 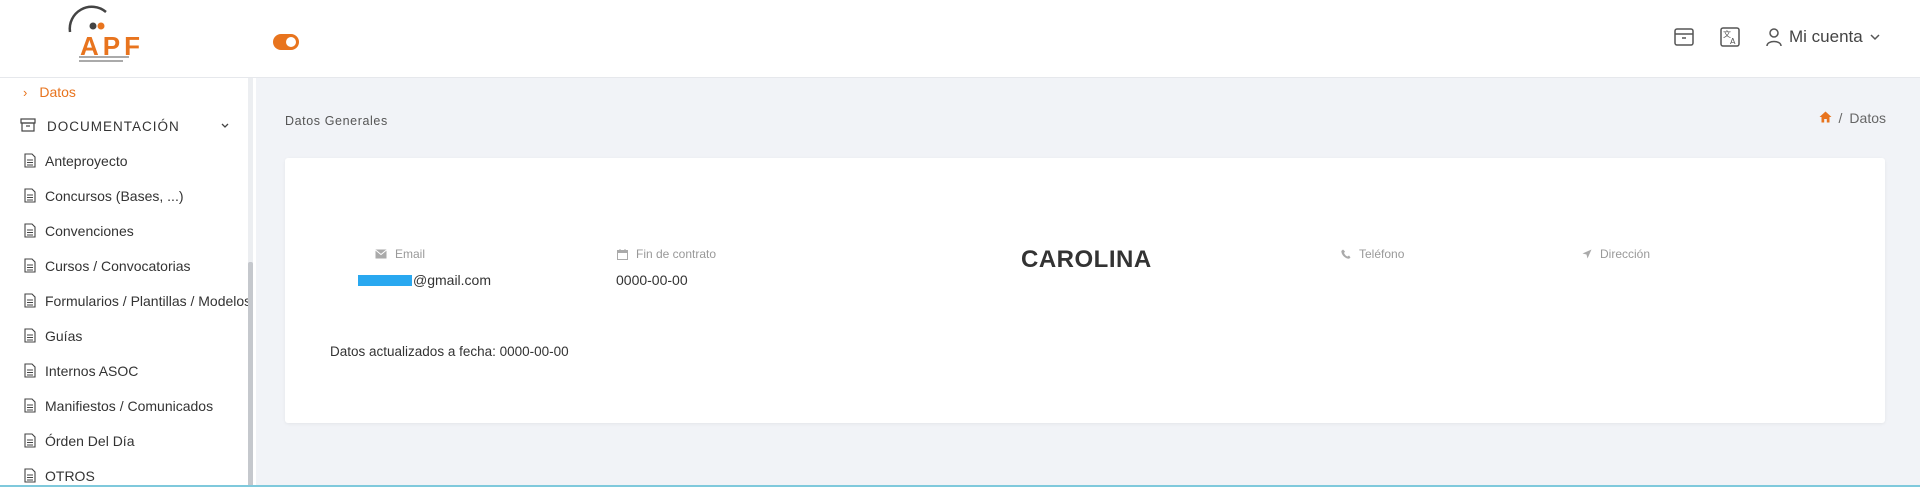 I want to click on account-label: Mi cuenta, so click(x=1826, y=36).